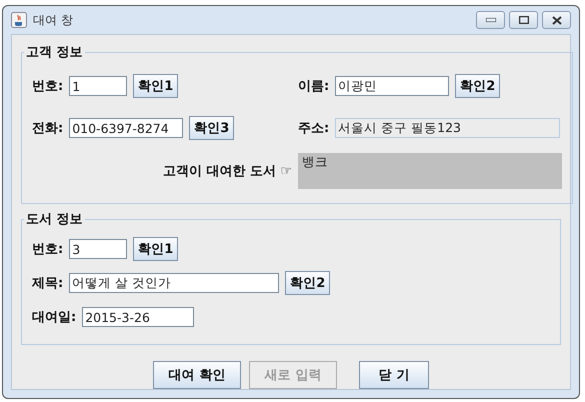  Describe the element at coordinates (54, 219) in the screenshot. I see `group-title: 도서 정보` at that location.